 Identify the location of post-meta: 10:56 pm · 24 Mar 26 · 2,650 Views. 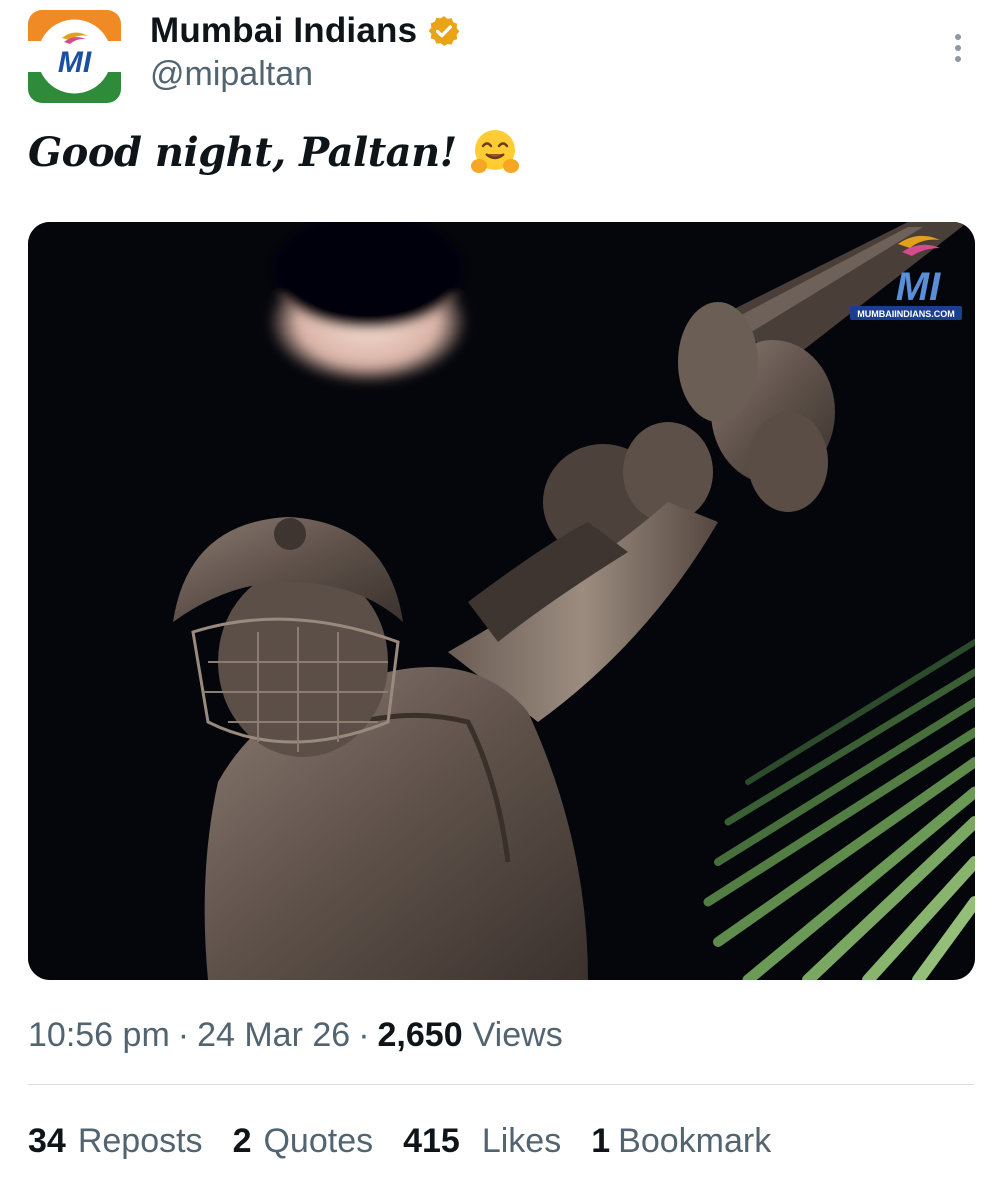
(295, 1035).